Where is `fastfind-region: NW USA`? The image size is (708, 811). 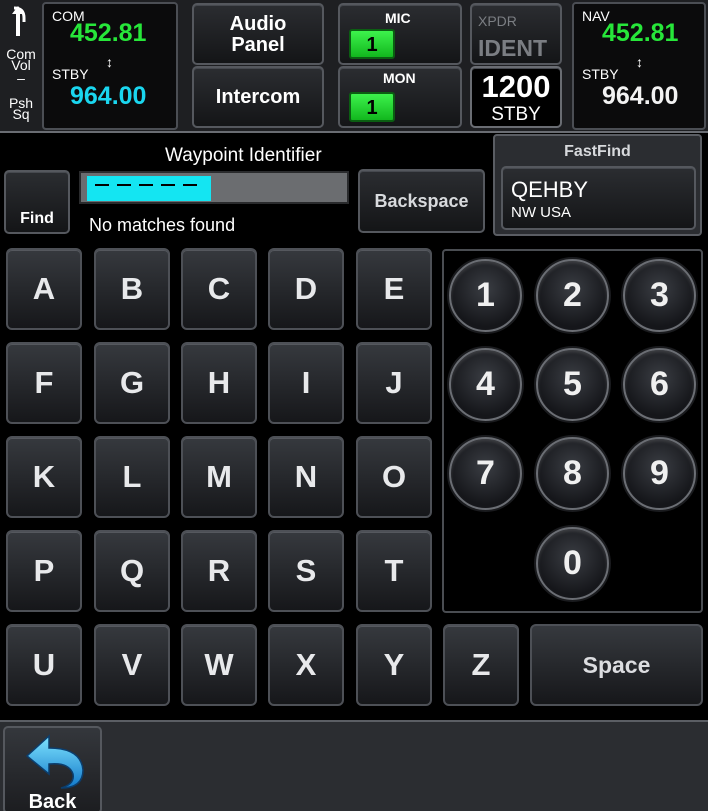 fastfind-region: NW USA is located at coordinates (541, 212).